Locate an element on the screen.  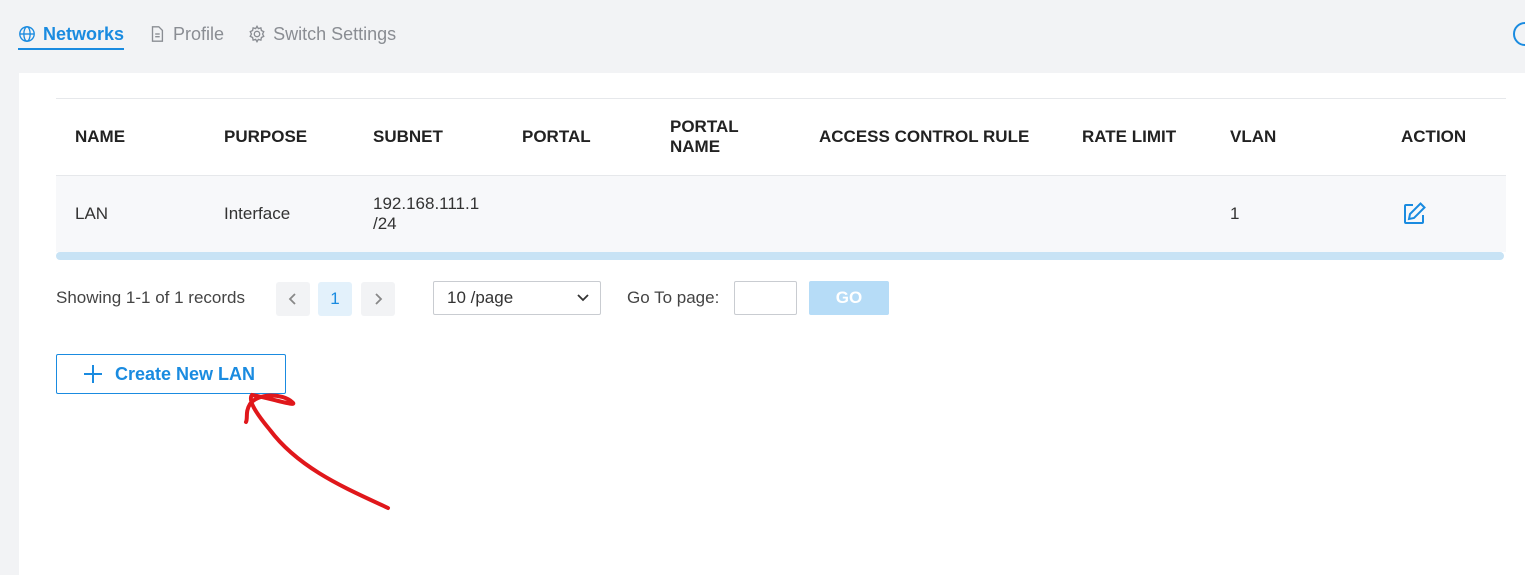
goto-page-label: Go To page: is located at coordinates (673, 297).